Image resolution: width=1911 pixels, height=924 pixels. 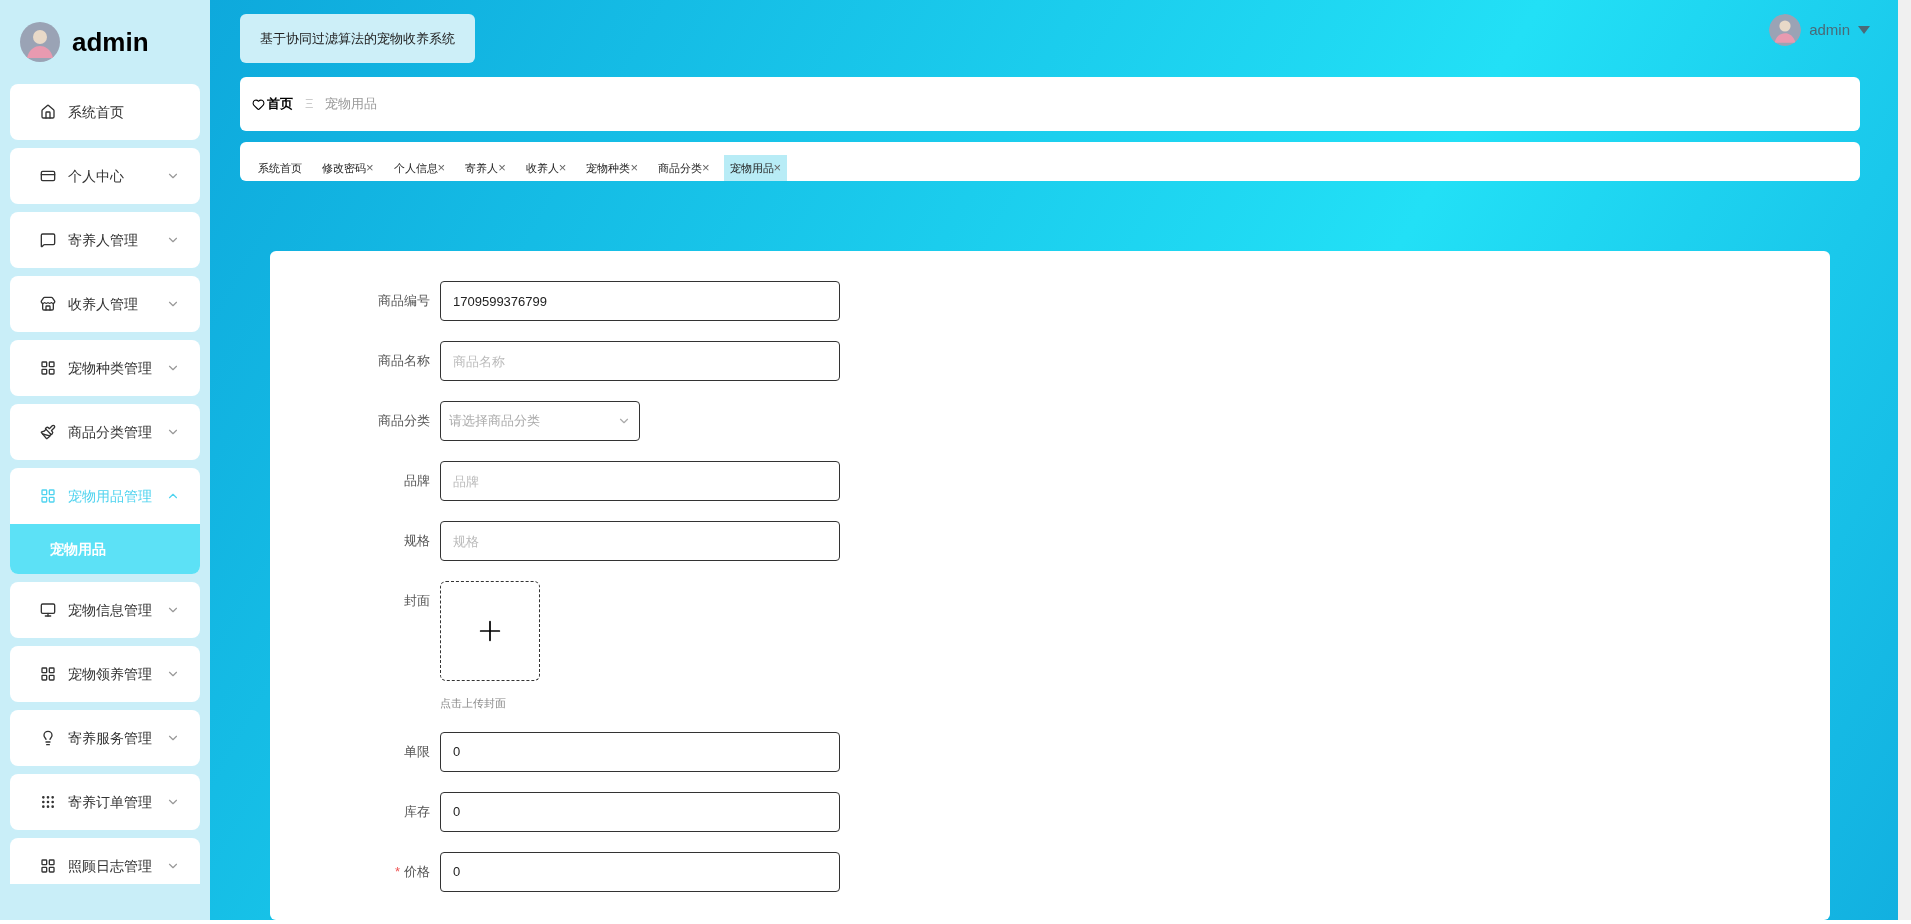 What do you see at coordinates (48, 432) in the screenshot?
I see `brush-icon` at bounding box center [48, 432].